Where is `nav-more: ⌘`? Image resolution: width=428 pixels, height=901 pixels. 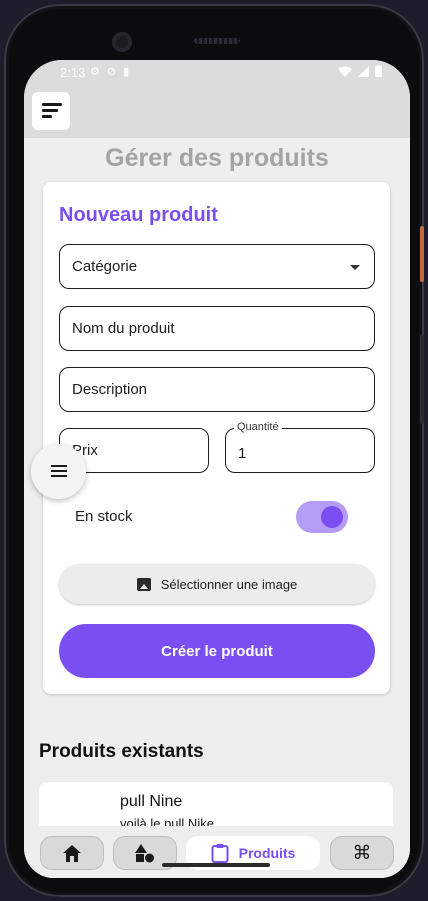
nav-more: ⌘ is located at coordinates (362, 853).